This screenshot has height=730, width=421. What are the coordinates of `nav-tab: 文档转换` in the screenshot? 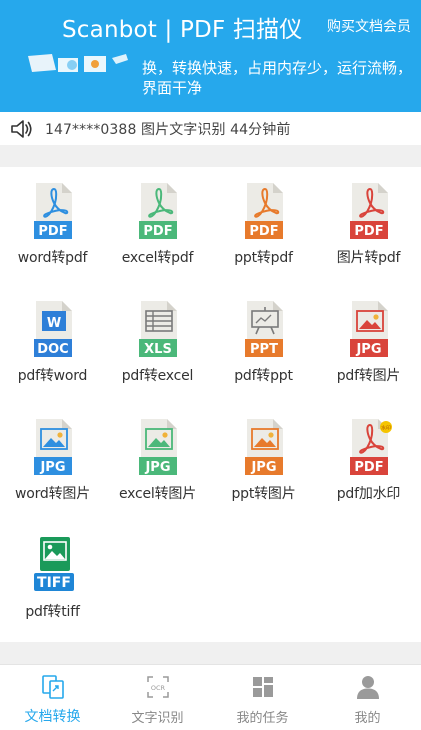 It's located at (52, 697).